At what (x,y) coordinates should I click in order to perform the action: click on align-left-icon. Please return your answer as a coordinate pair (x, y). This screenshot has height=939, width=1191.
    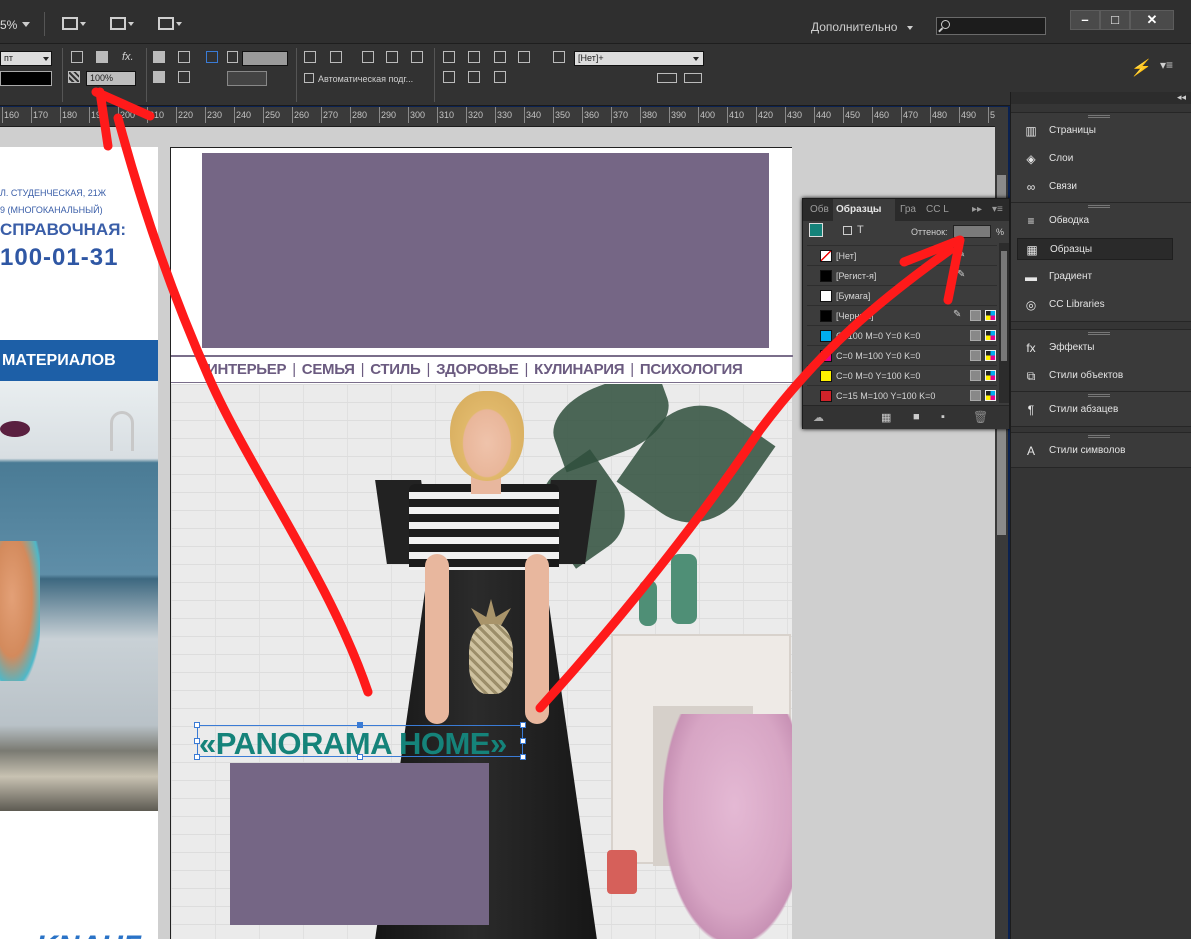
    Looking at the image, I should click on (310, 57).